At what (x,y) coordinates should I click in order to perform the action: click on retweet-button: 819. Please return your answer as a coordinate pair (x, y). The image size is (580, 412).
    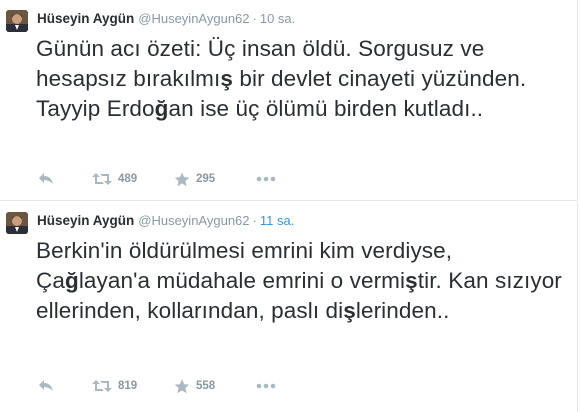
    Looking at the image, I should click on (114, 386).